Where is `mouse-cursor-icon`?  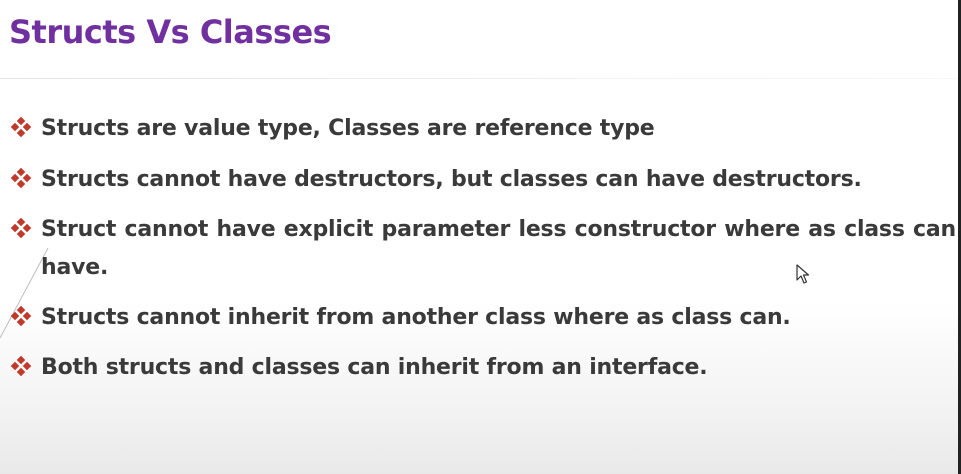
mouse-cursor-icon is located at coordinates (803, 274).